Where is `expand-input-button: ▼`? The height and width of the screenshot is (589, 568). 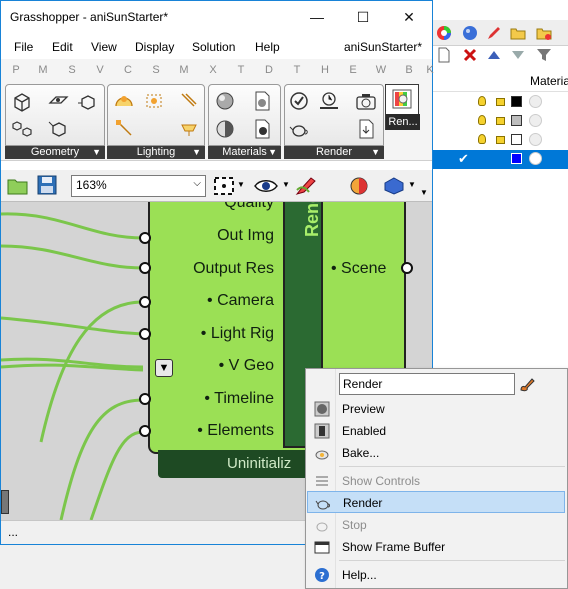 expand-input-button: ▼ is located at coordinates (164, 368).